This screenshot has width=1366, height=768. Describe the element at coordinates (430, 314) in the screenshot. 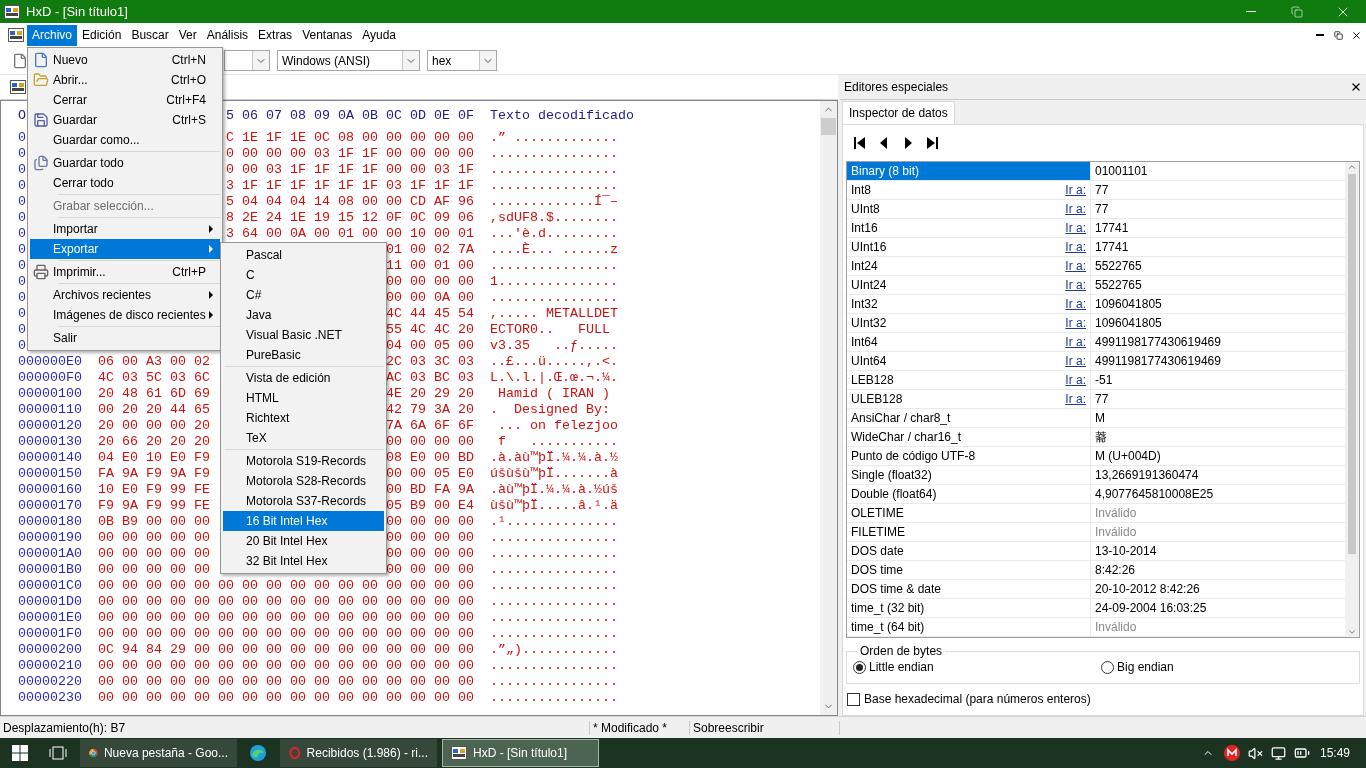

I see `hex-bytes: 4C 44 45 54` at that location.